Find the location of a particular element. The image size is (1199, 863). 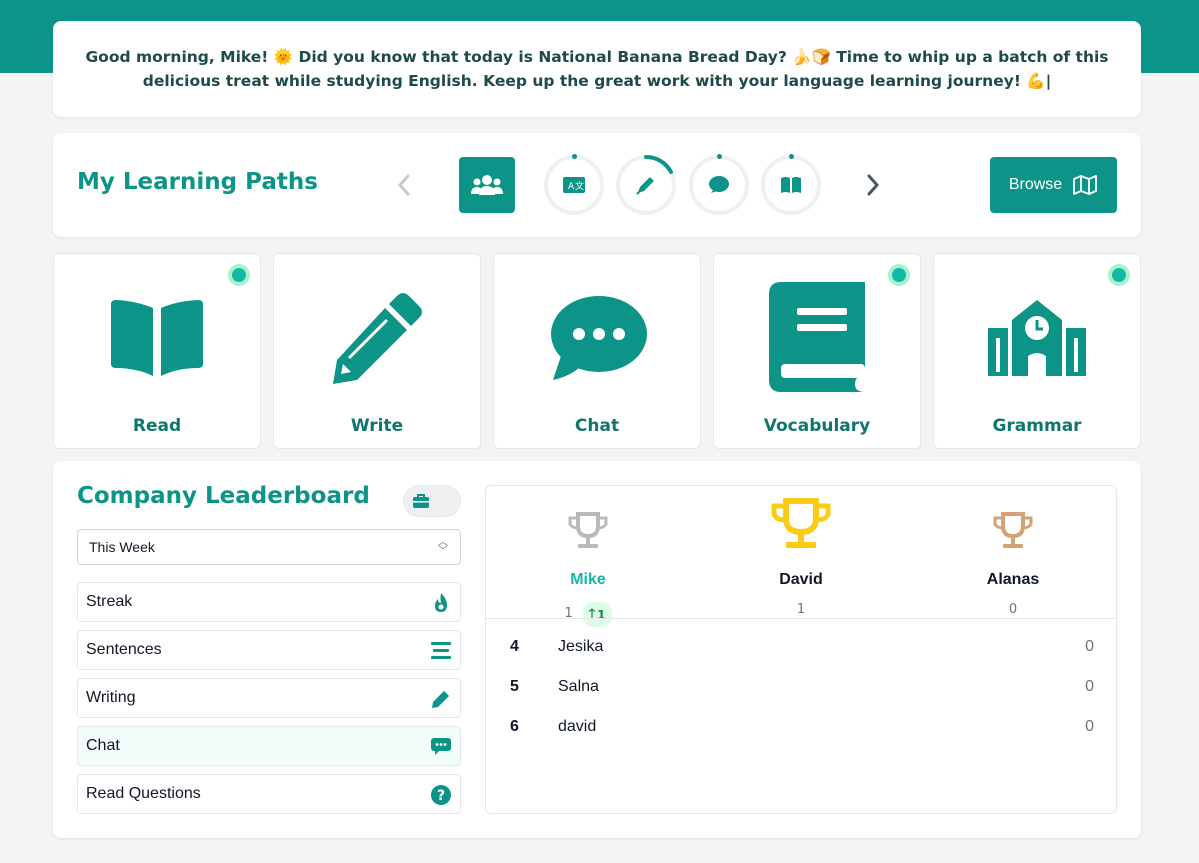

skill-card-grammar: Grammar is located at coordinates (1037, 351).